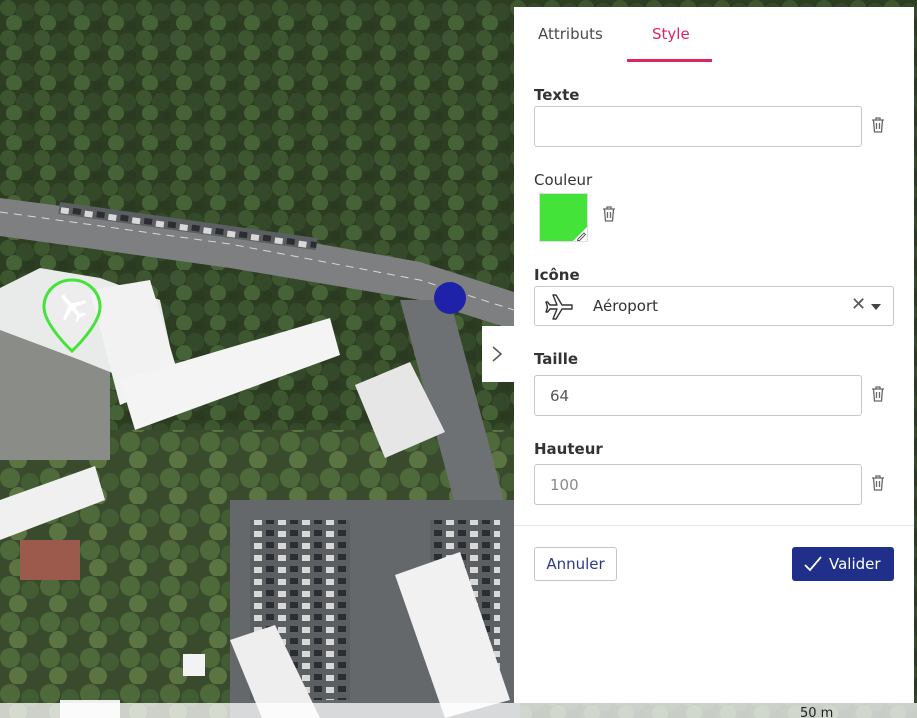  Describe the element at coordinates (714, 306) in the screenshot. I see `icon-select: Aéroport ✕` at that location.